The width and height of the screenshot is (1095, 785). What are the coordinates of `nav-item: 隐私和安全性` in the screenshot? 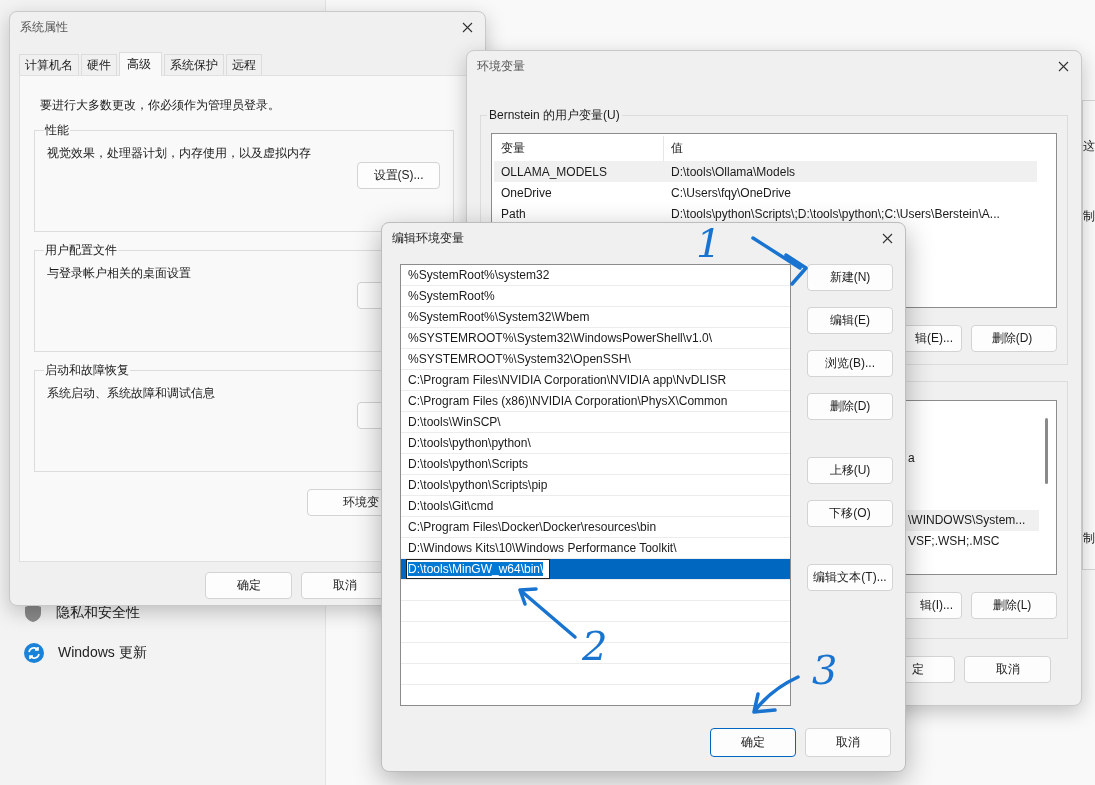 It's located at (98, 613).